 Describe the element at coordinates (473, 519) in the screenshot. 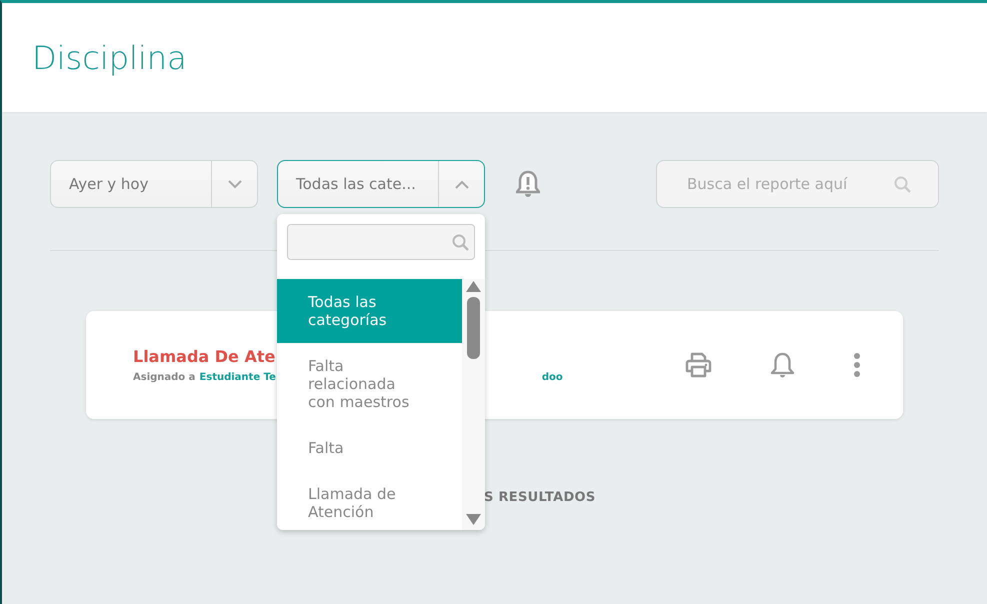

I see `scroll-down-icon` at that location.